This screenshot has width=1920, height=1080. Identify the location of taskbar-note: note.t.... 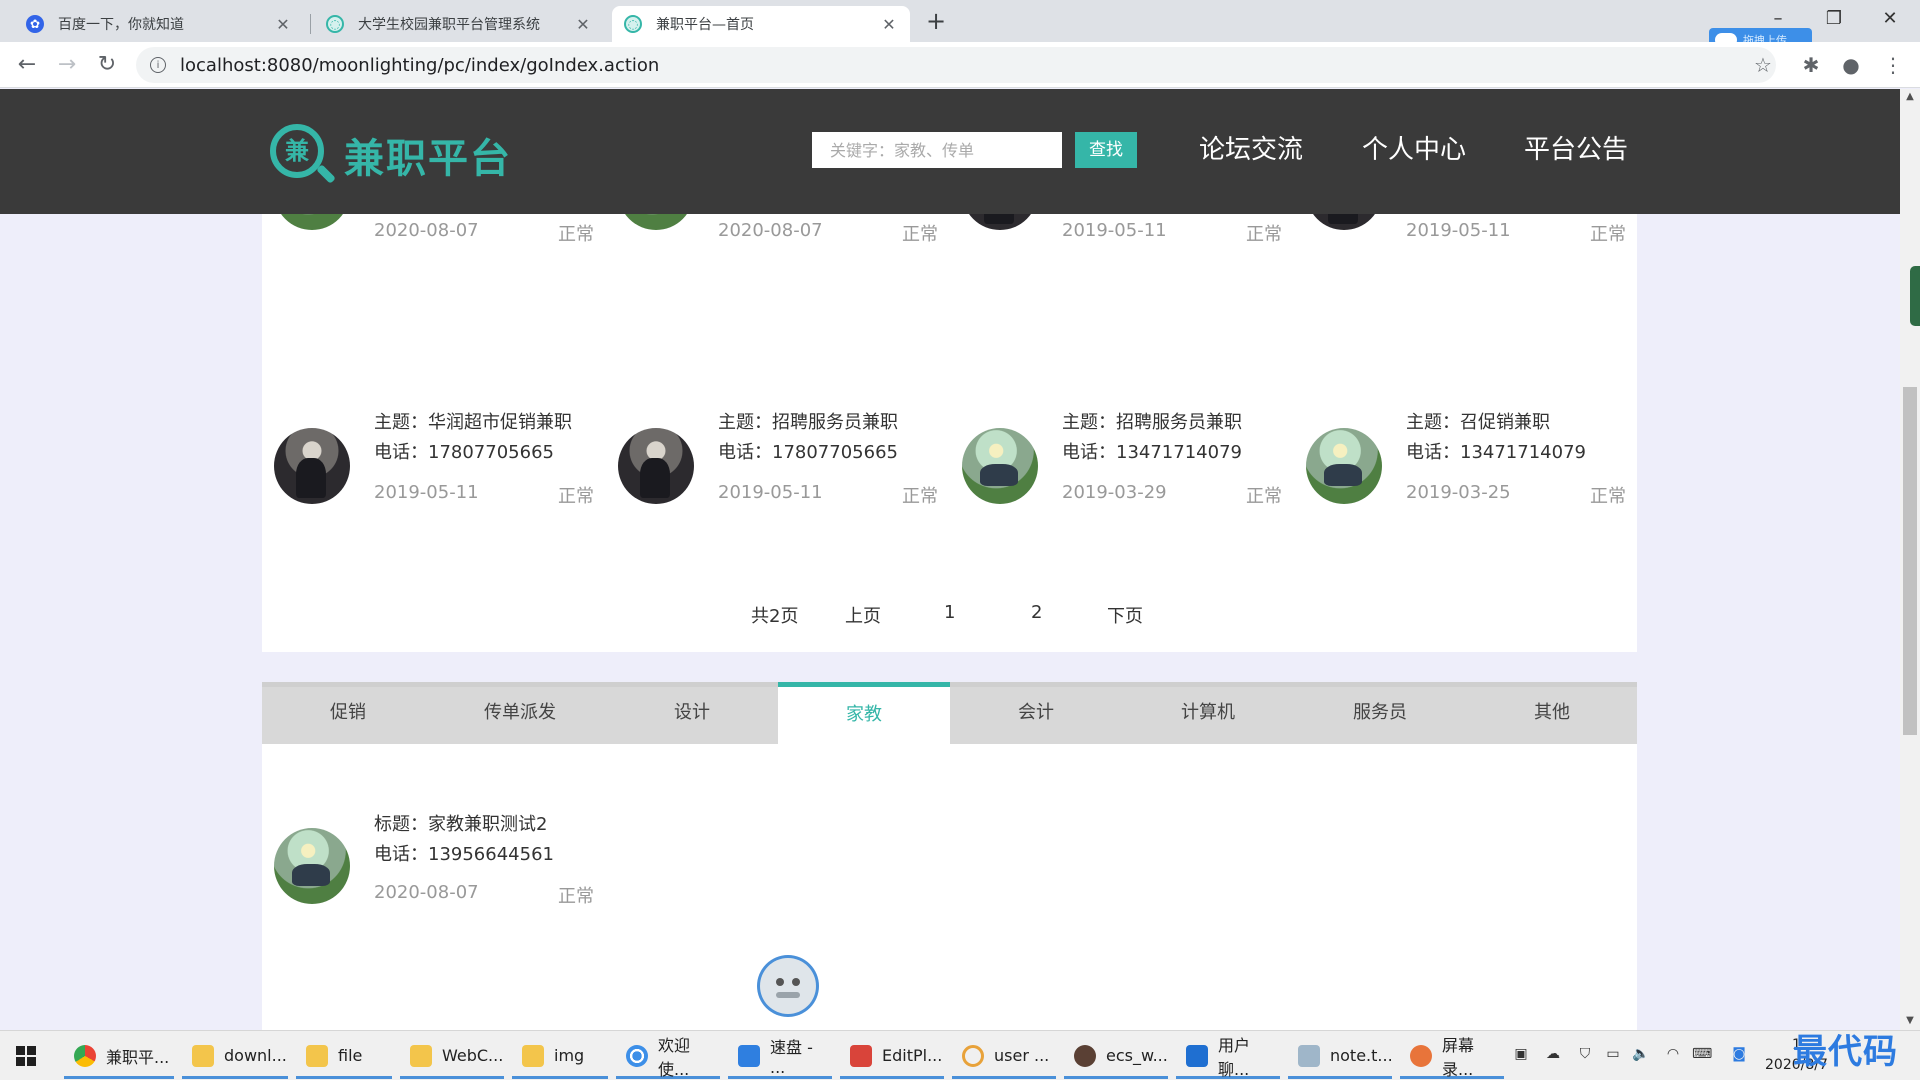
(1340, 1057).